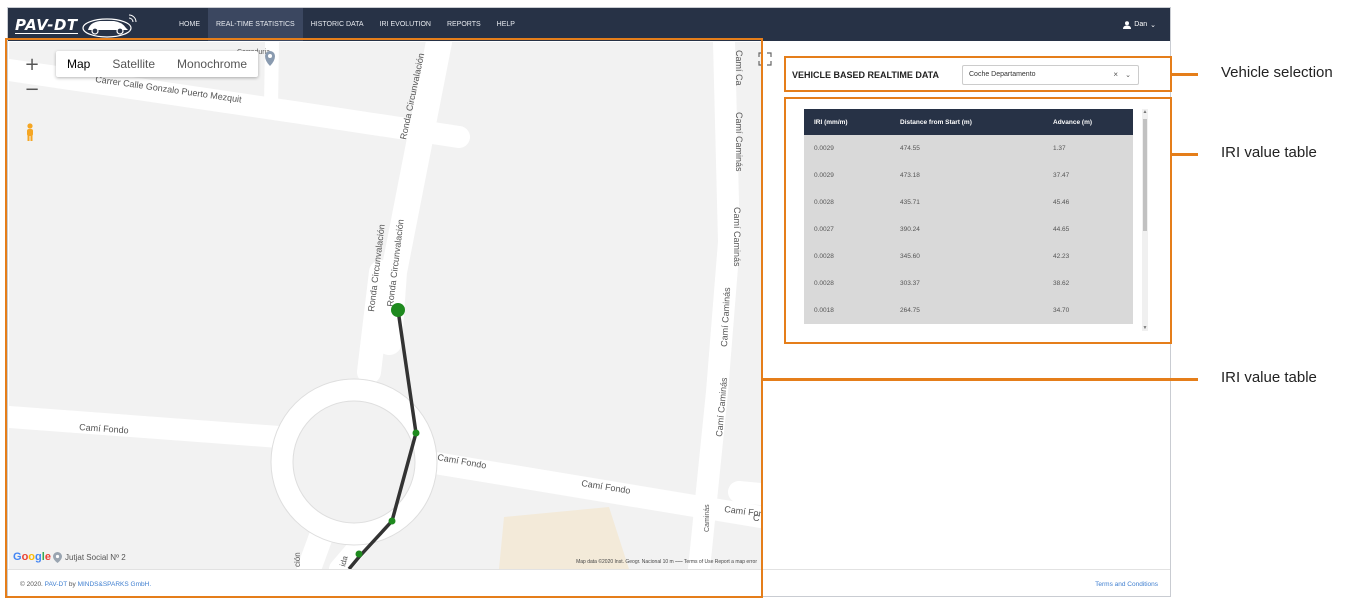 The height and width of the screenshot is (604, 1371). I want to click on map-type-control: Map Satellite Monochrome, so click(157, 64).